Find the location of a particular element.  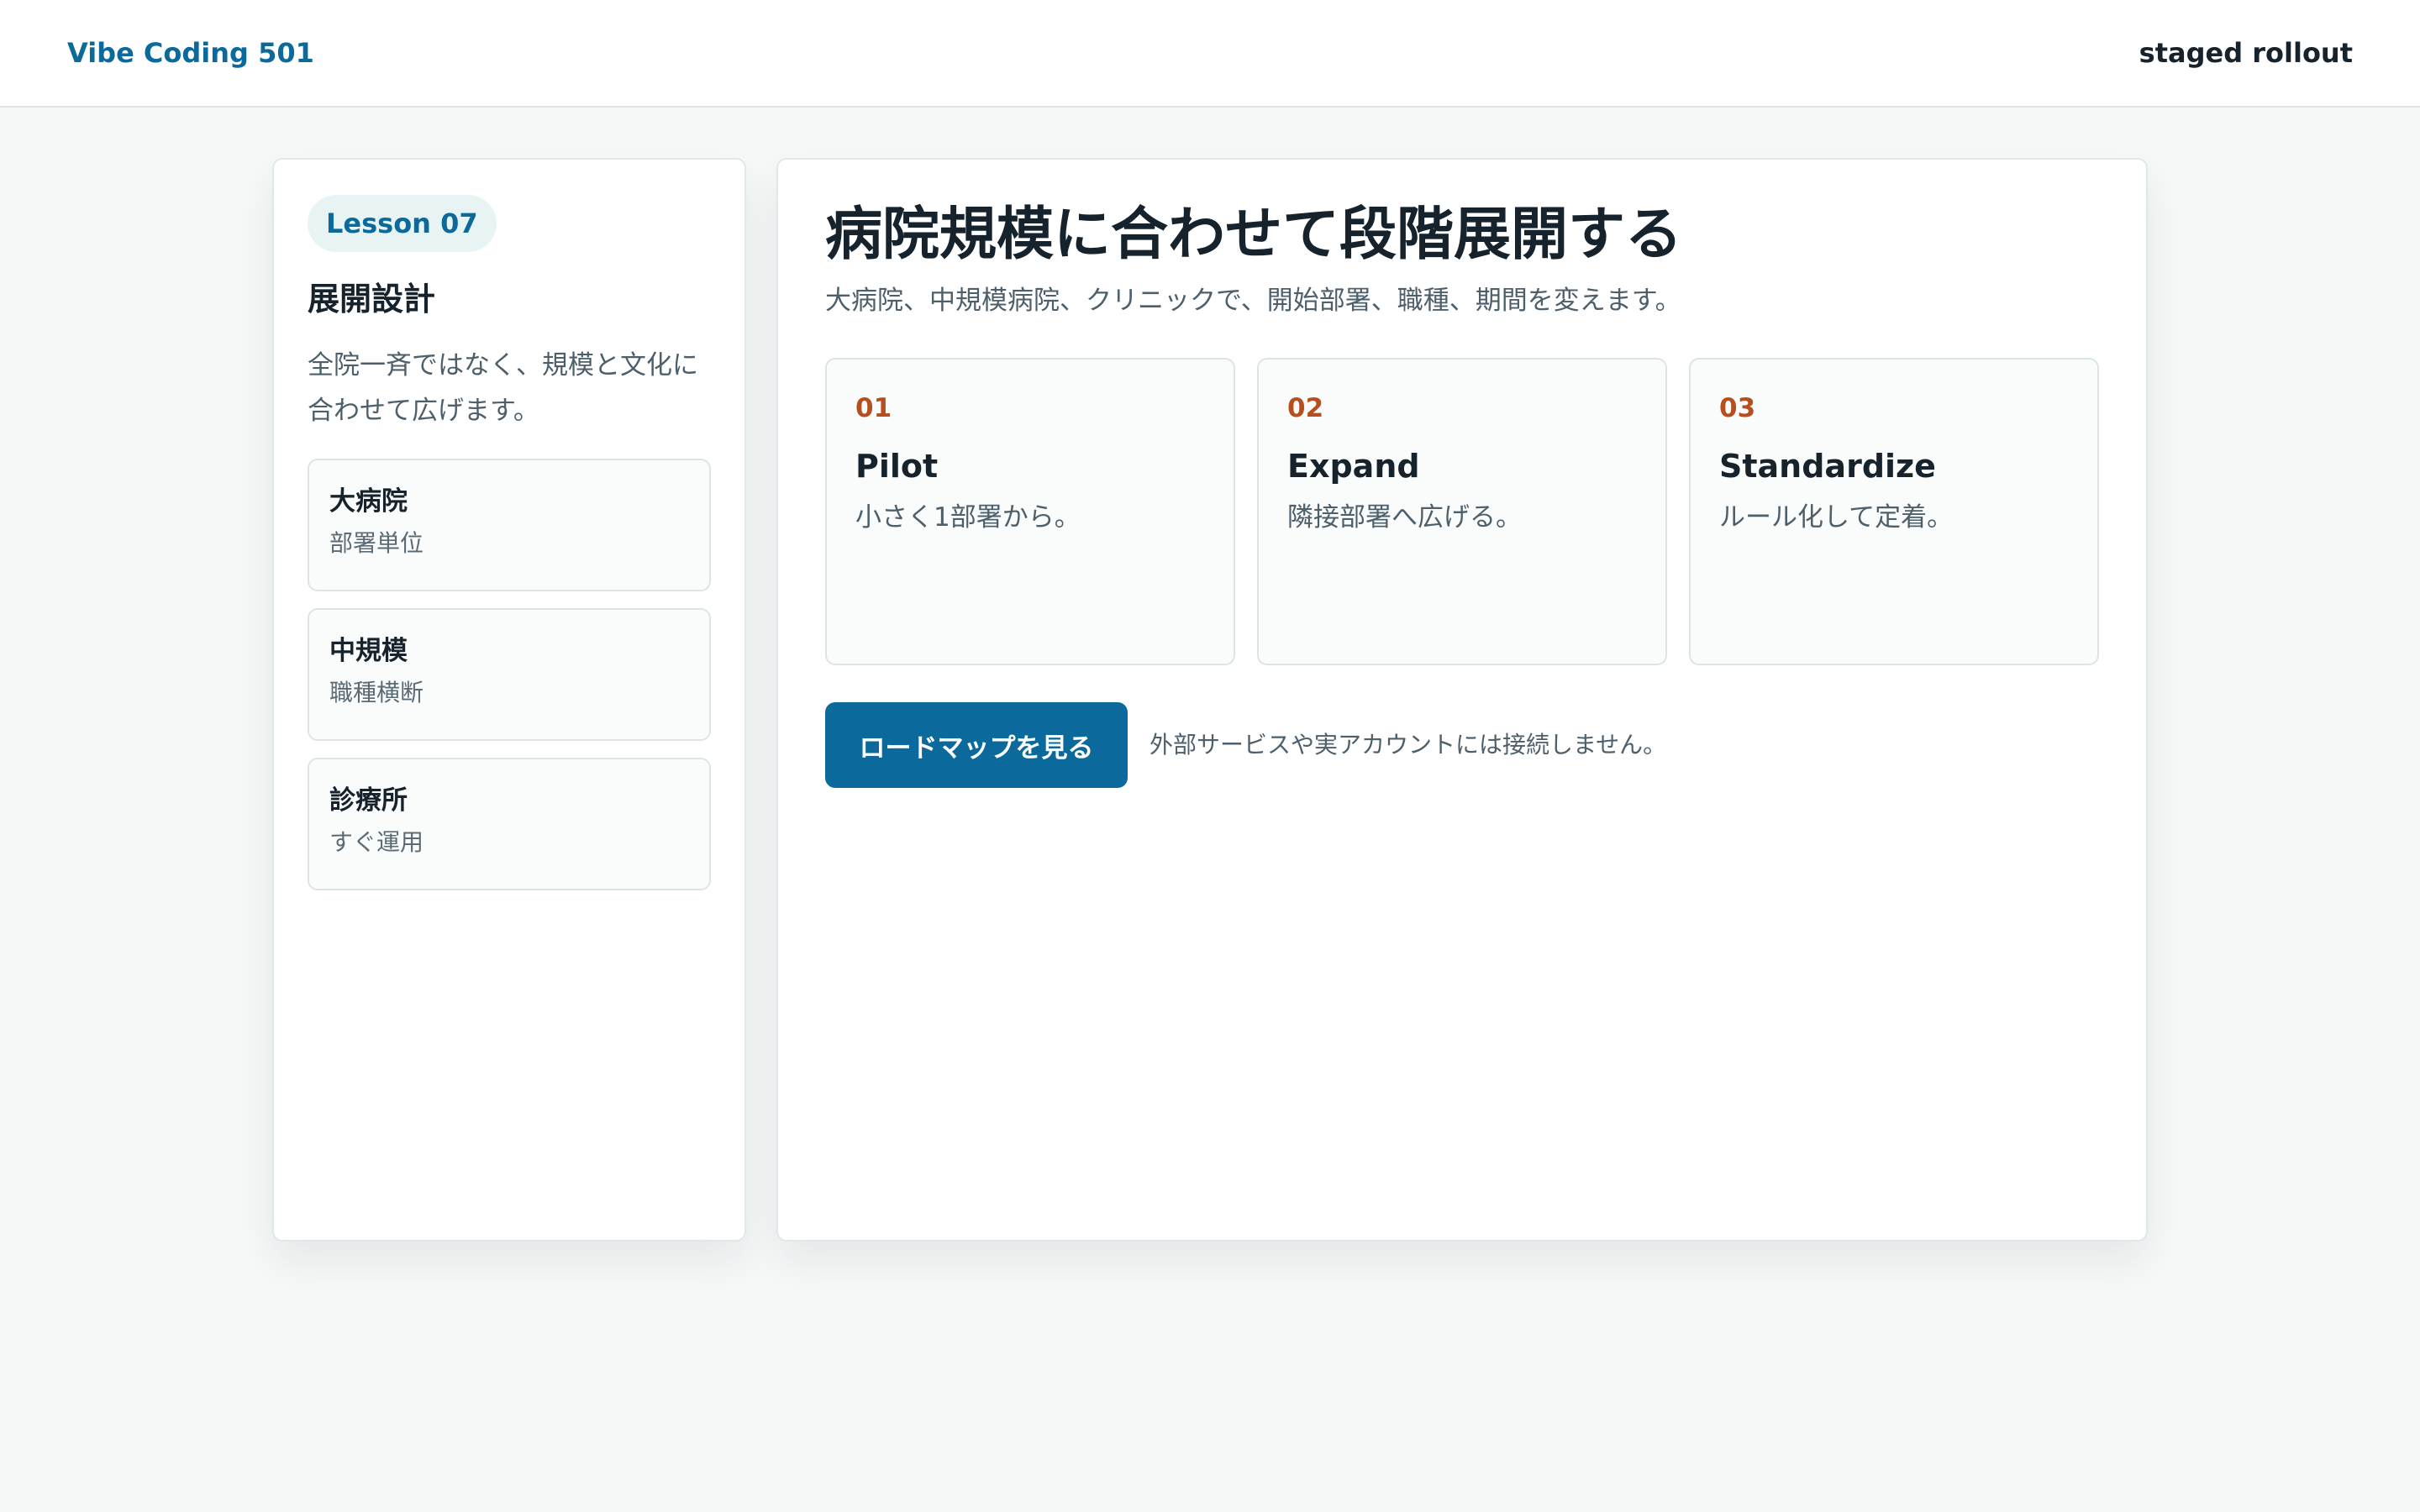

page-title: 病院規模に合わせて段階展開する is located at coordinates (1254, 235).